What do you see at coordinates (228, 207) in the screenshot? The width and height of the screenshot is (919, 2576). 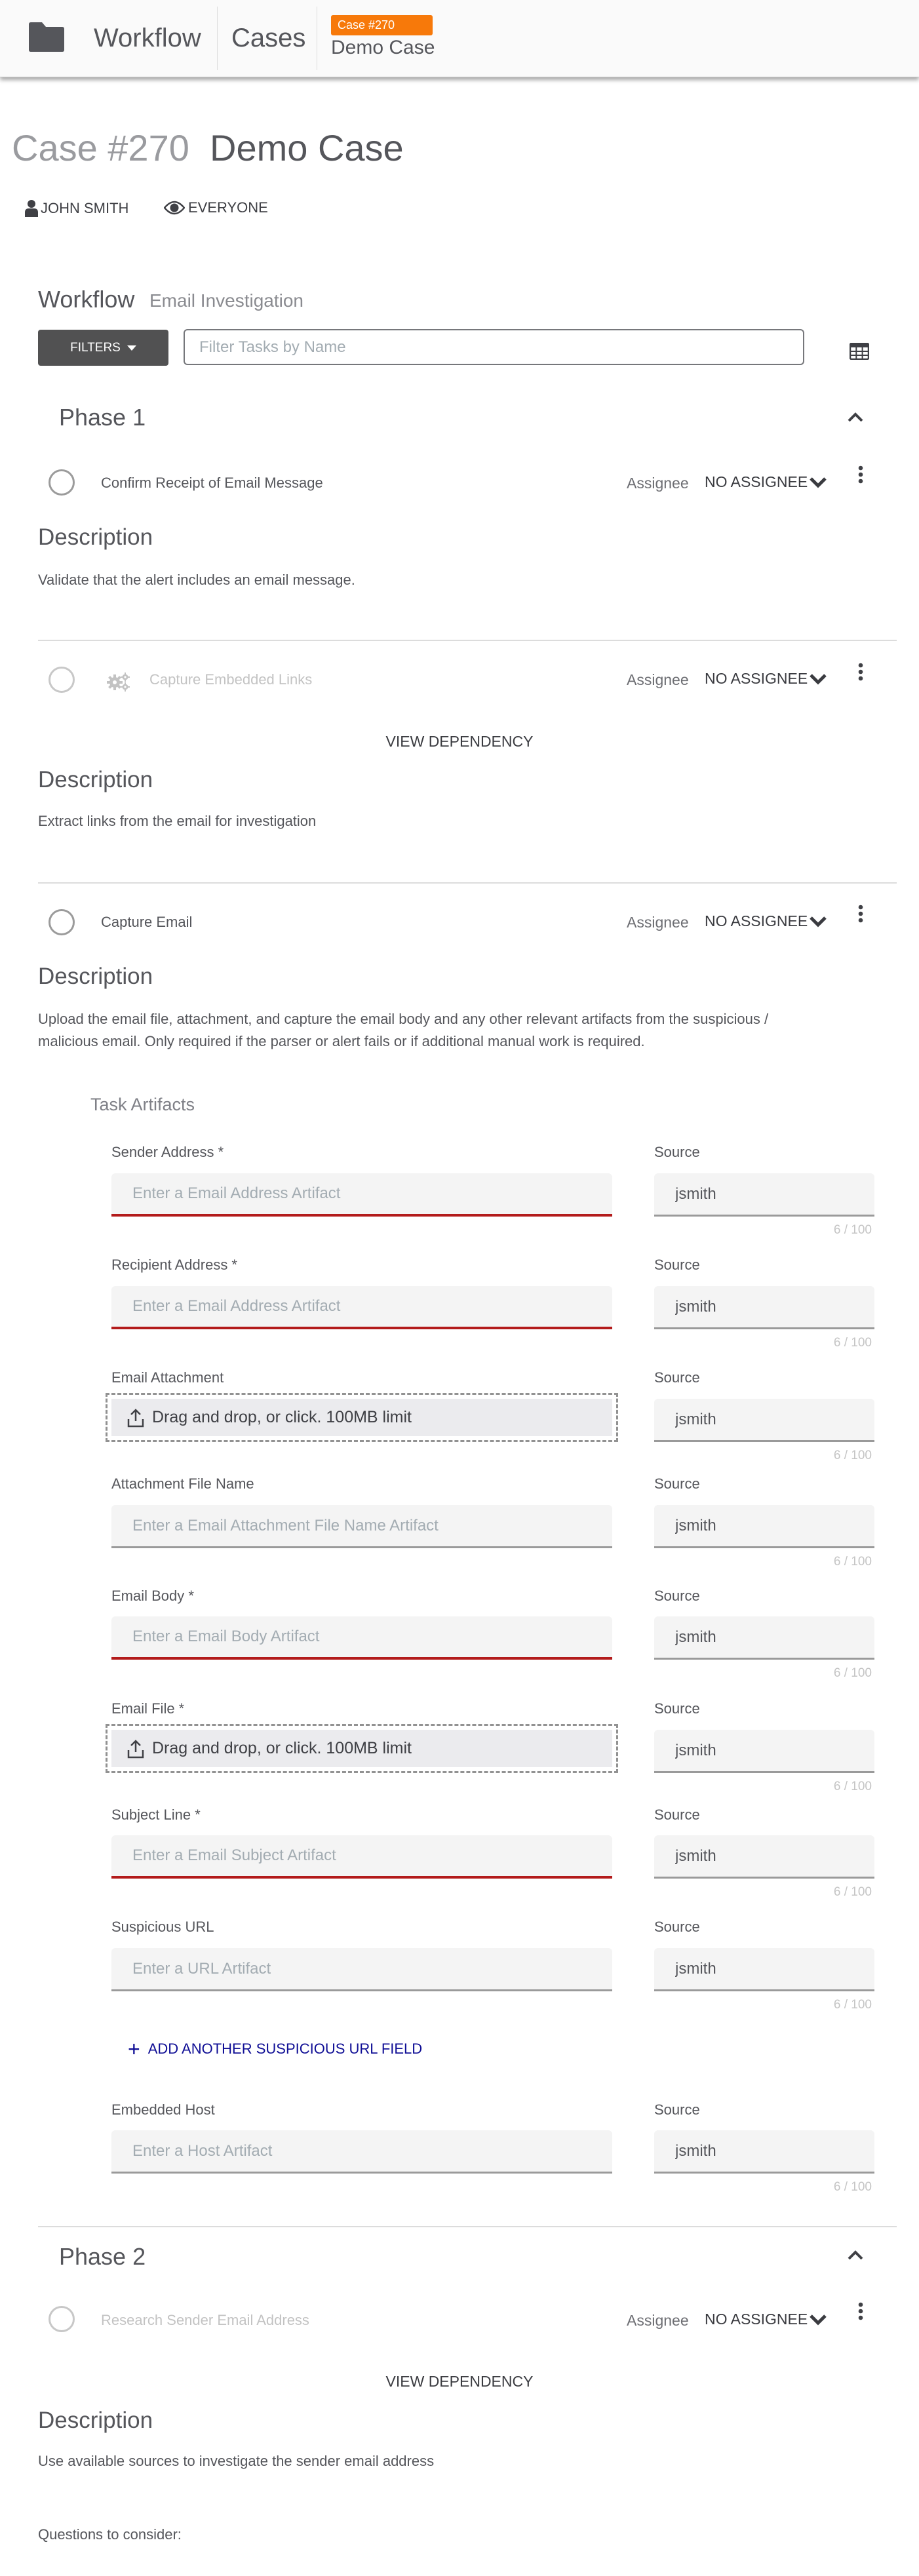 I see `case-visibility-label: EVERYONE` at bounding box center [228, 207].